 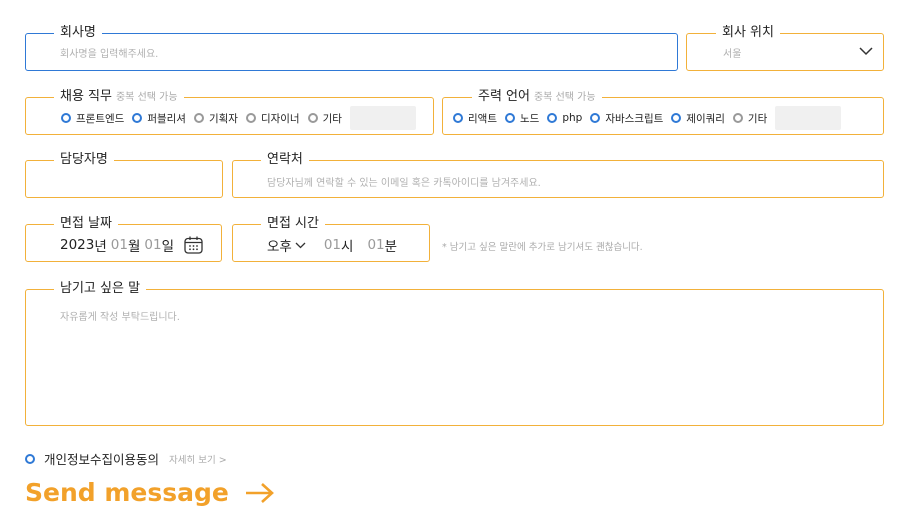 I want to click on option-label: 노드, so click(x=529, y=118).